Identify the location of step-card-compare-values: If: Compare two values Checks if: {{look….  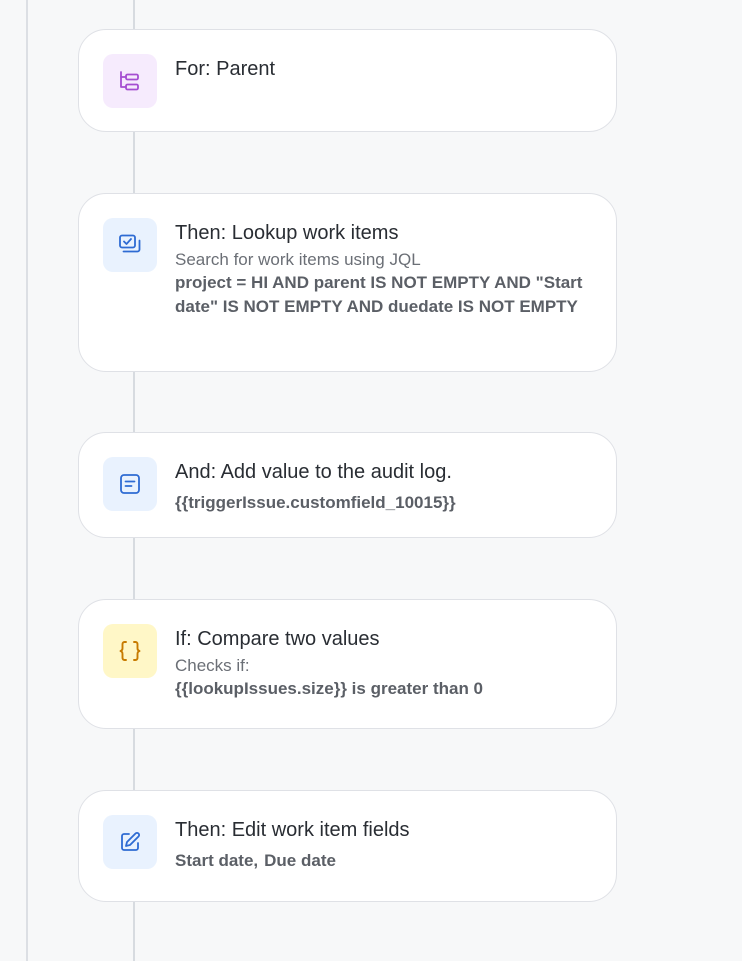
(347, 664).